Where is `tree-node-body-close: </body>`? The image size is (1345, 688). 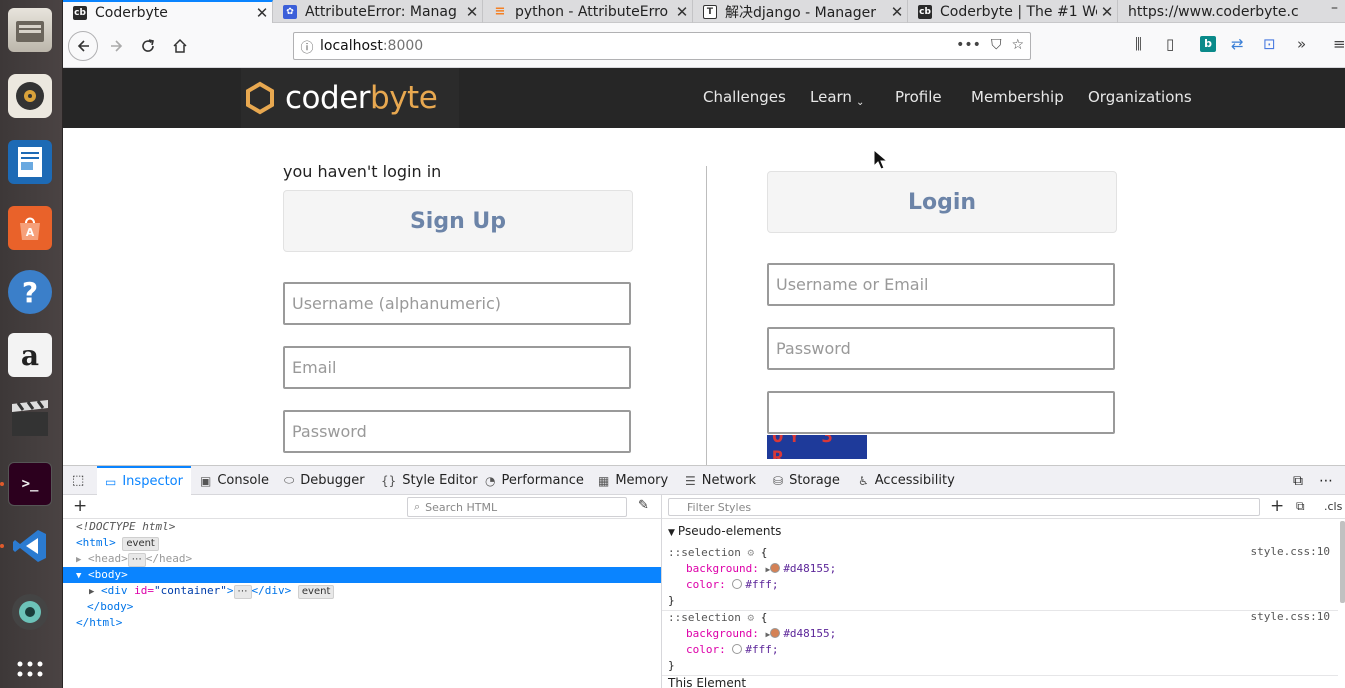
tree-node-body-close: </body> is located at coordinates (362, 607).